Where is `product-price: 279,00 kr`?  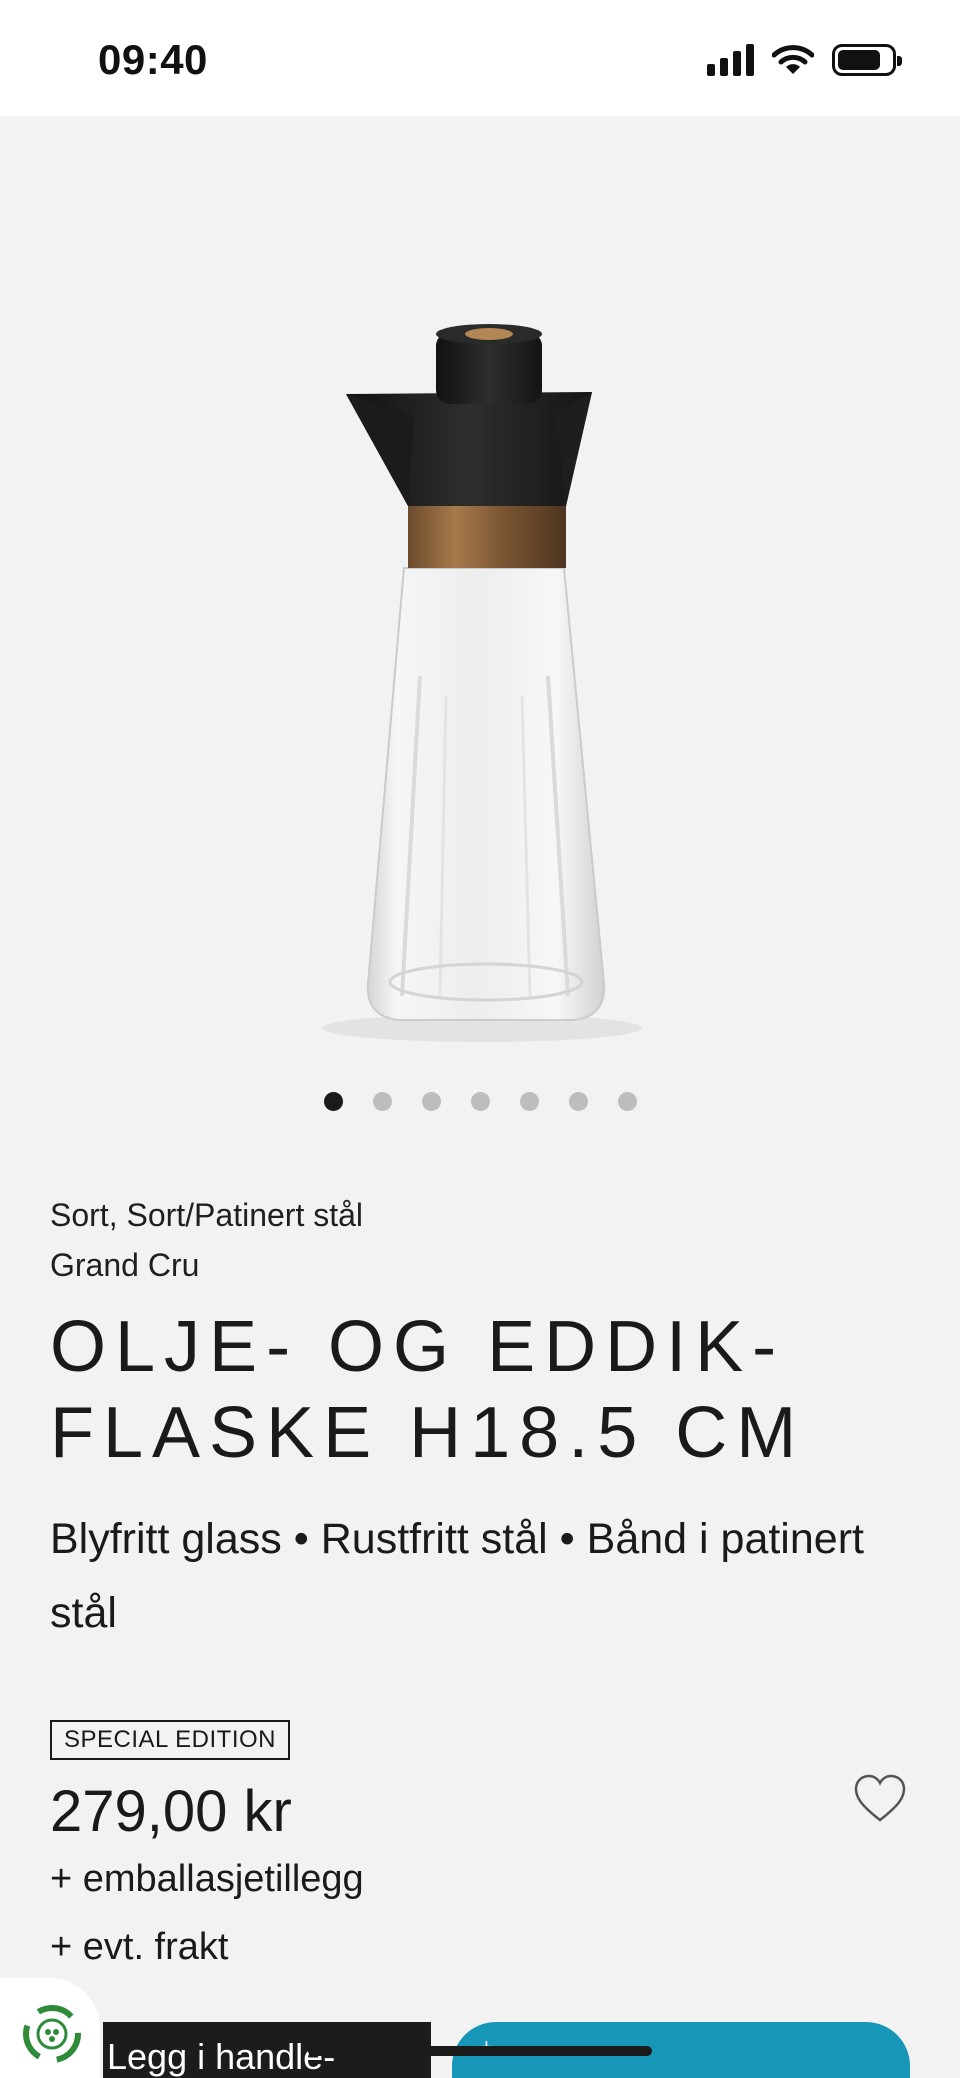
product-price: 279,00 kr is located at coordinates (171, 1811).